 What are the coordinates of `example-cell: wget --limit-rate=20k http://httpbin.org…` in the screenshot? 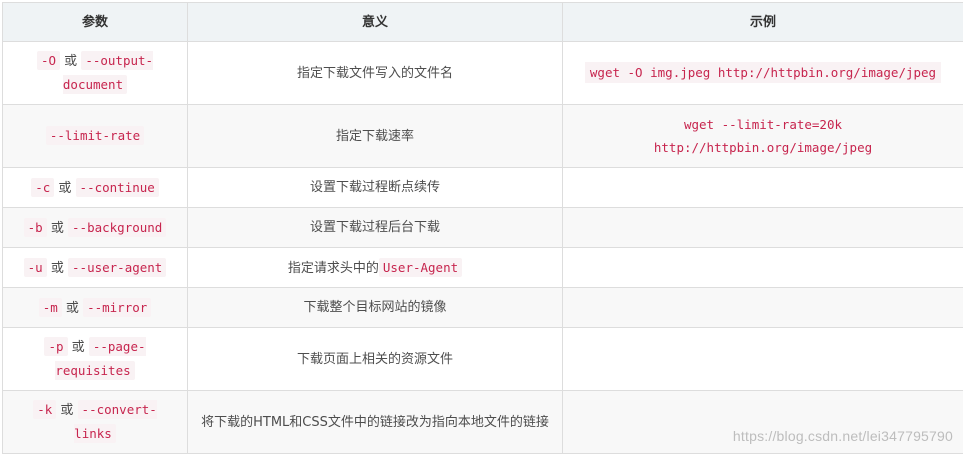 It's located at (763, 136).